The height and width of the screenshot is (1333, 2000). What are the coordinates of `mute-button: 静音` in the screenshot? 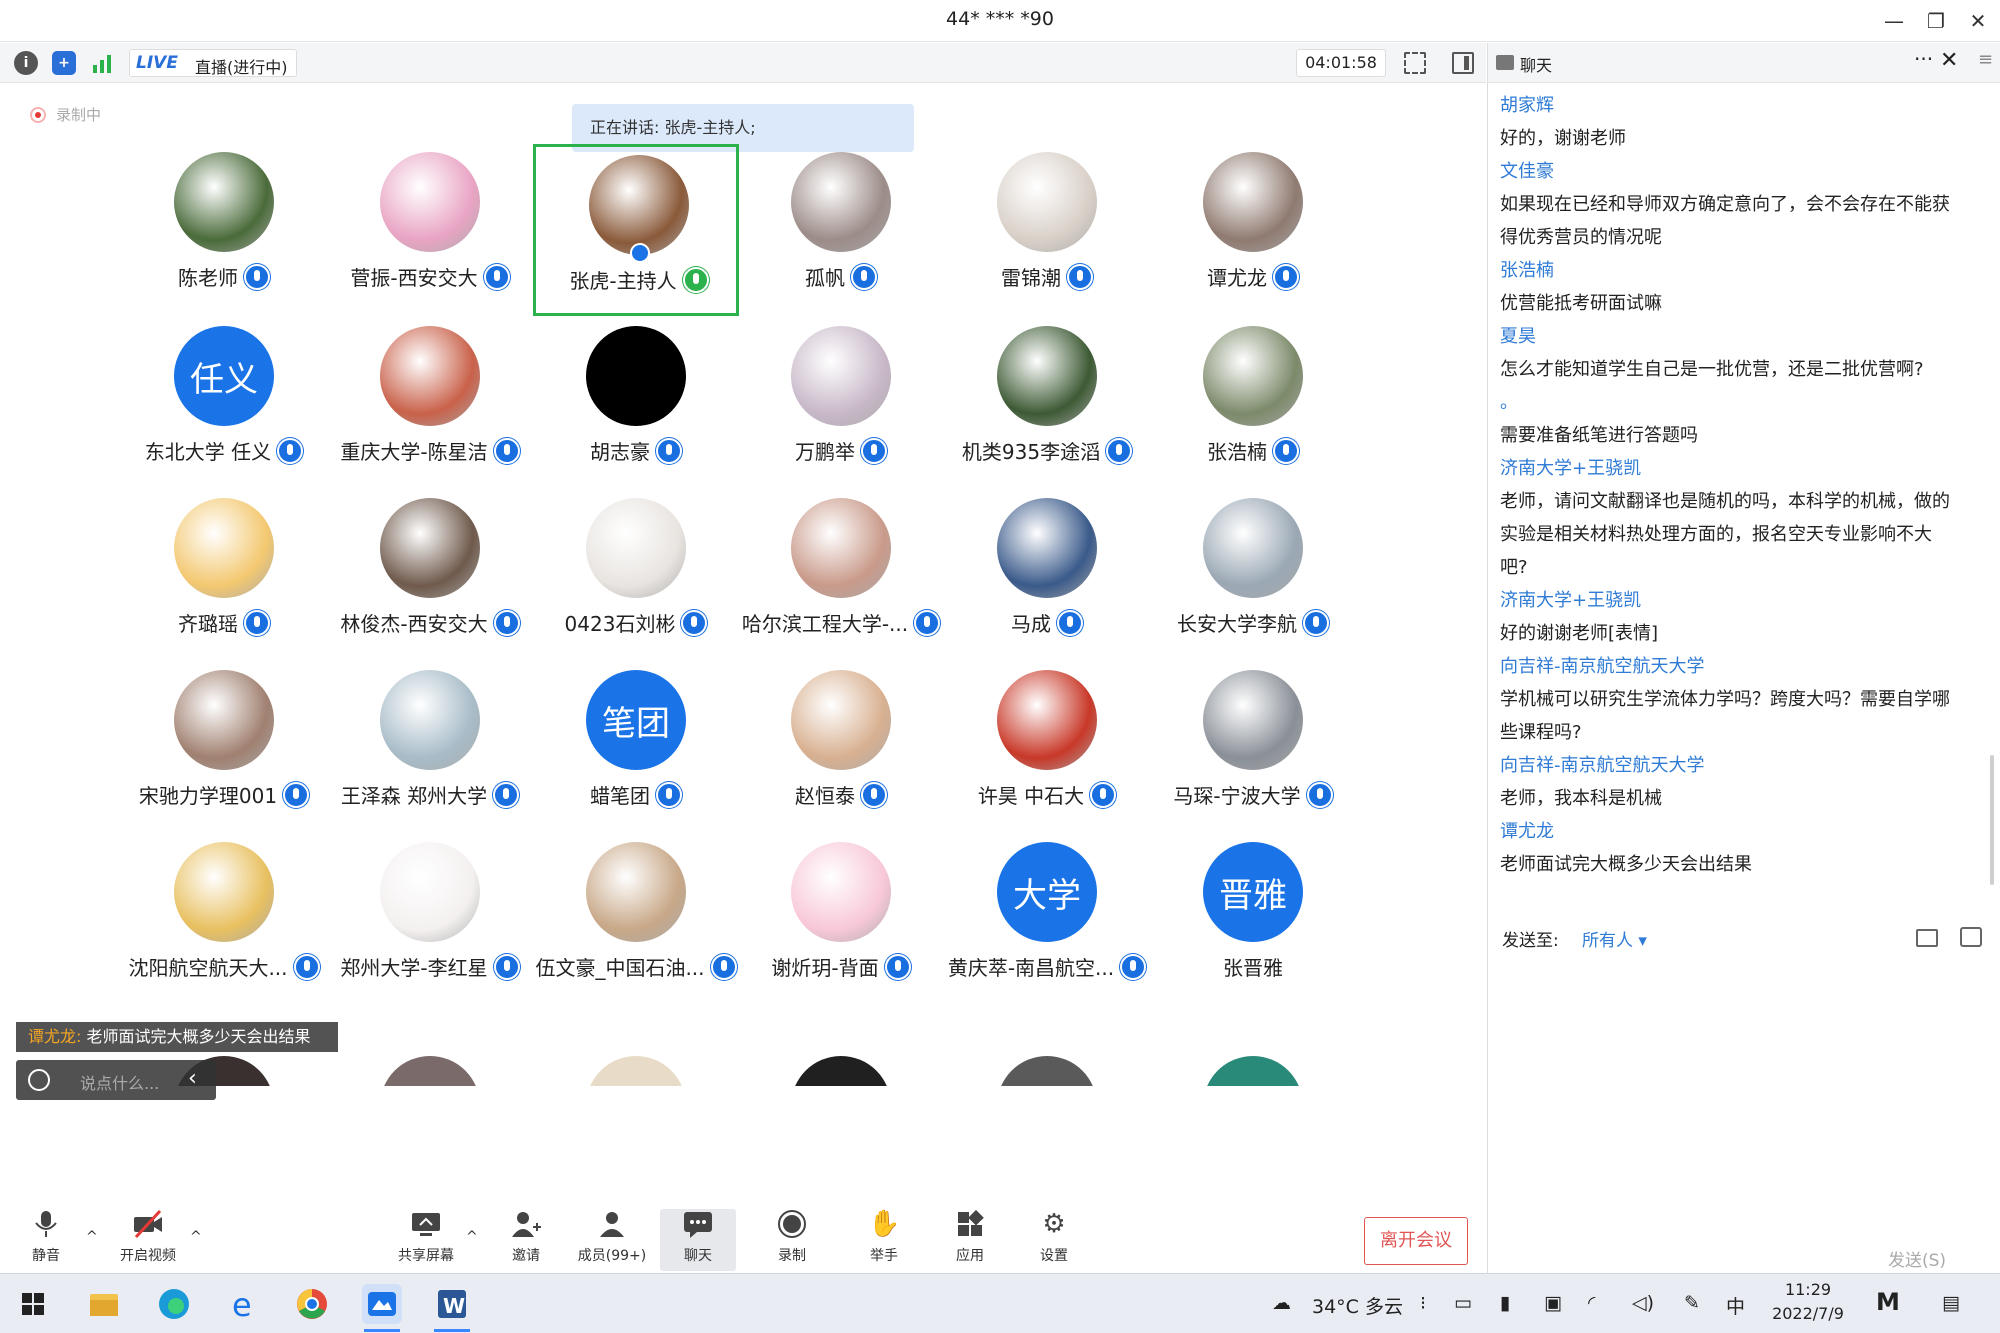 It's located at (46, 1237).